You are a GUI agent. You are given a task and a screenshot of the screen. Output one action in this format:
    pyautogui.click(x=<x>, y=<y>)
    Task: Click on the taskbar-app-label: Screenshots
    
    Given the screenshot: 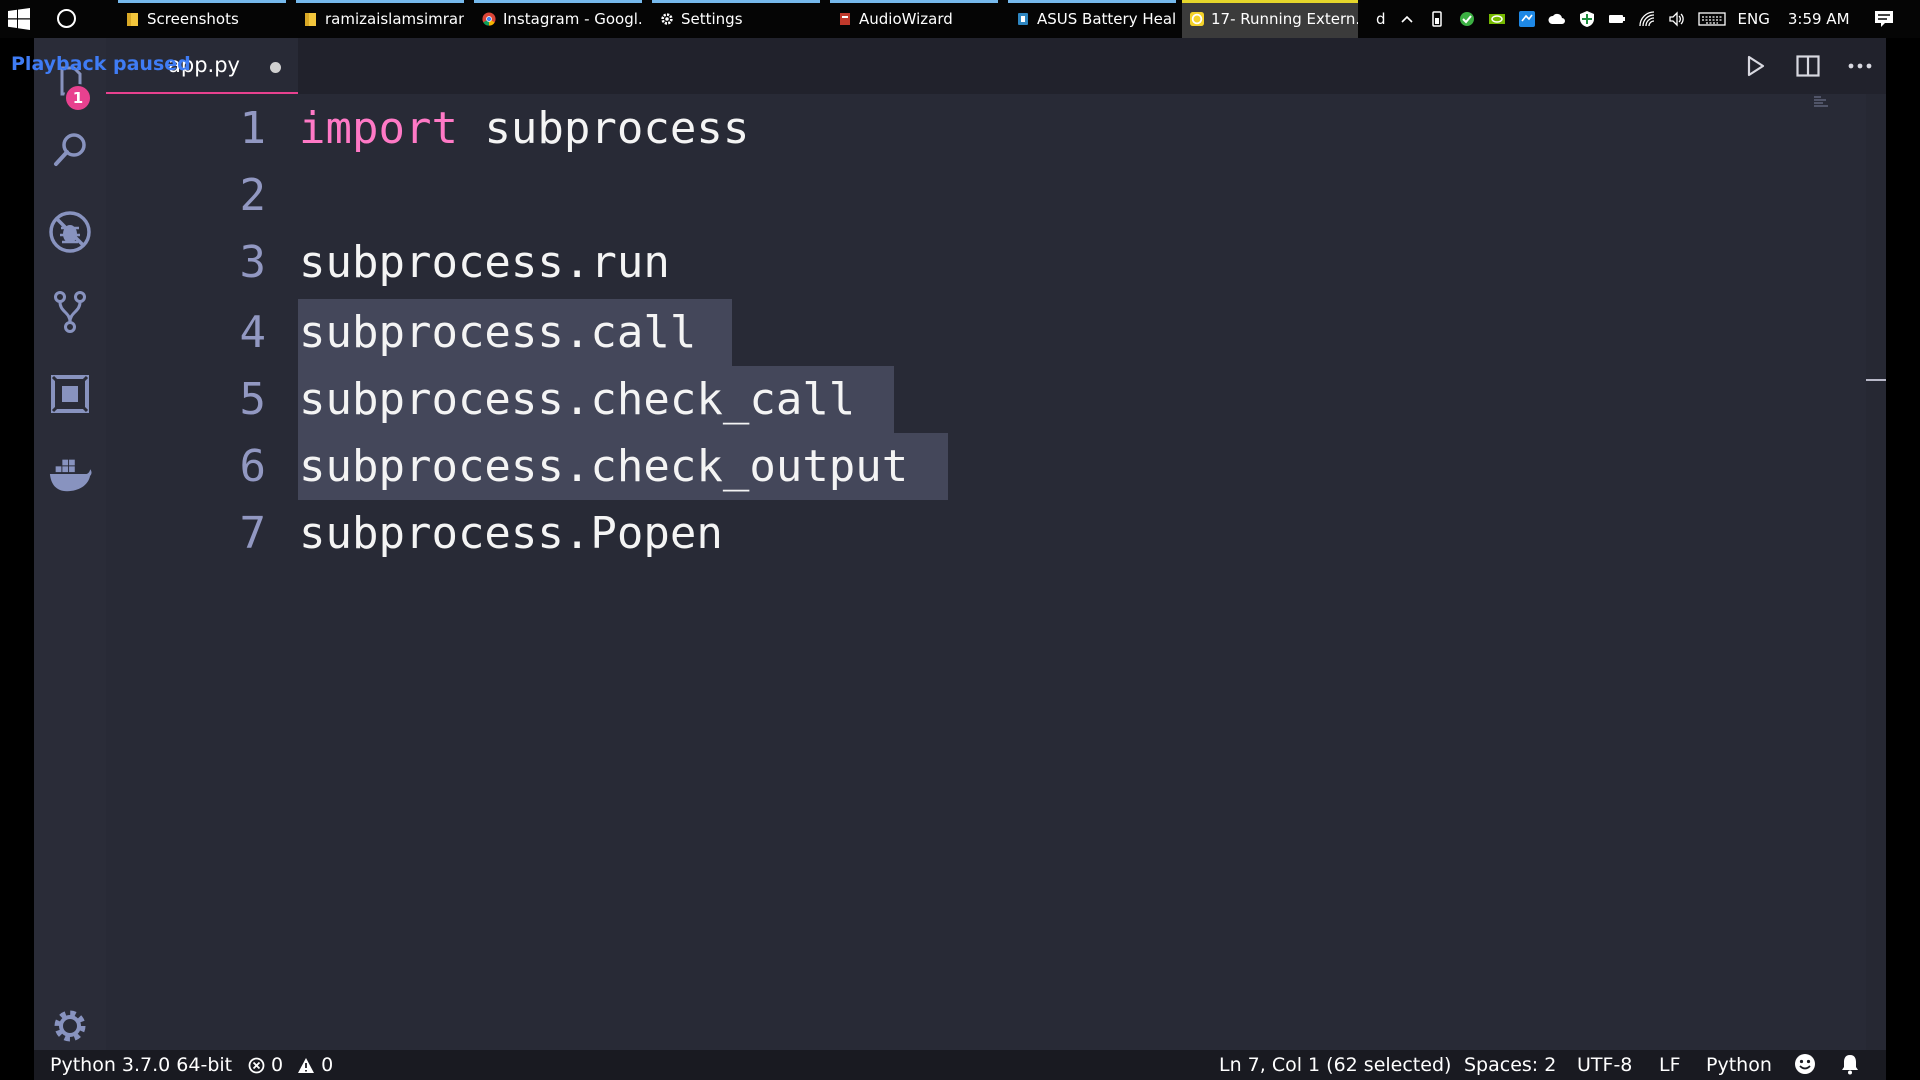 What is the action you would take?
    pyautogui.click(x=193, y=19)
    